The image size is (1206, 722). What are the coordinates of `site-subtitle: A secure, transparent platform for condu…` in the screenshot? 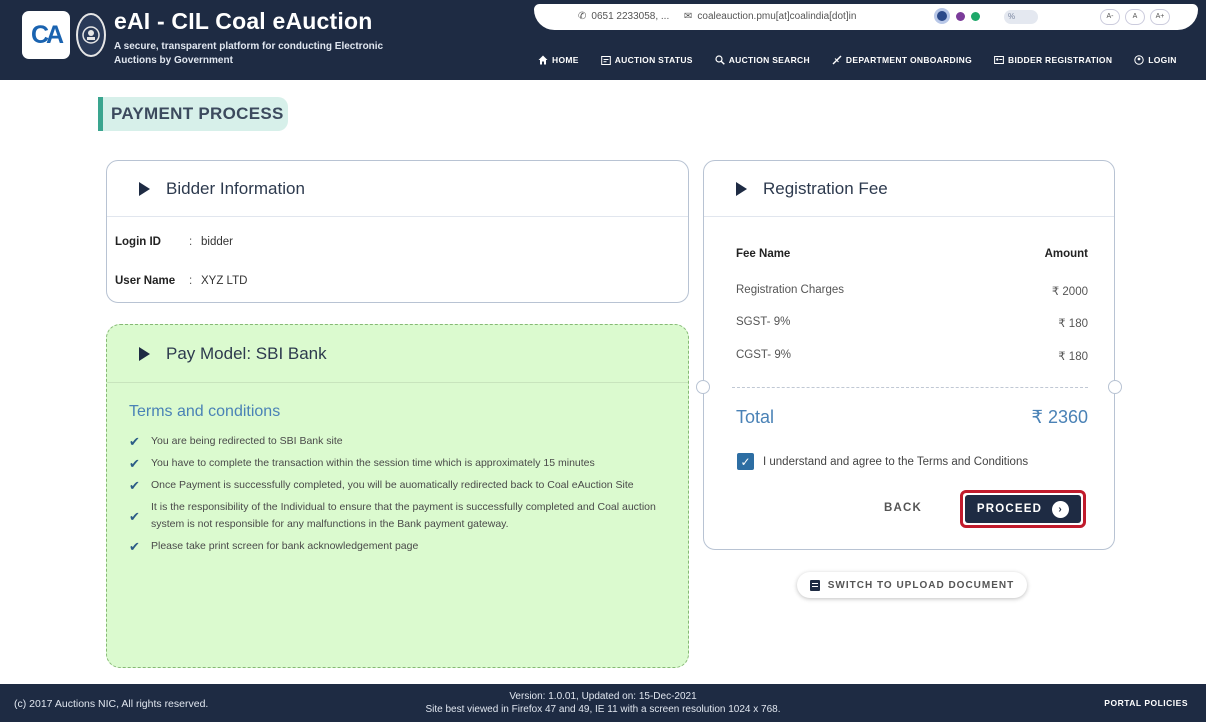 It's located at (249, 53).